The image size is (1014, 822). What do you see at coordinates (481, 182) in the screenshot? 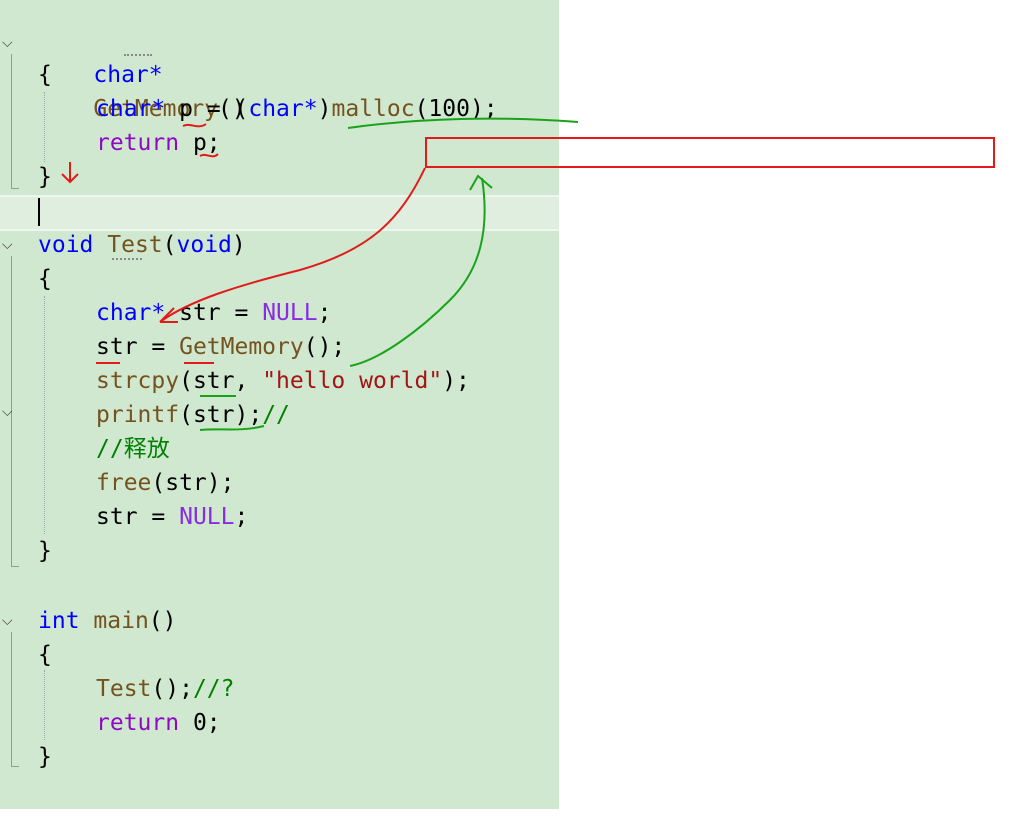
I see `annotation-green-arrowhead` at bounding box center [481, 182].